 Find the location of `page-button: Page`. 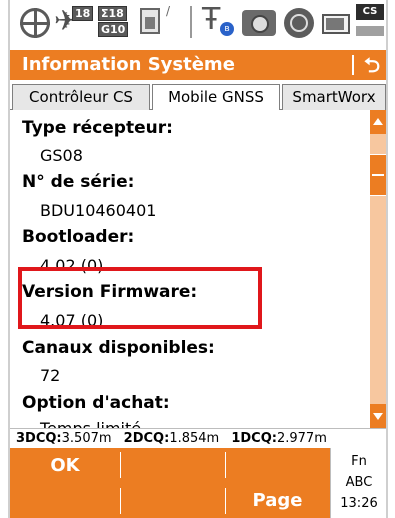

page-button: Page is located at coordinates (277, 500).